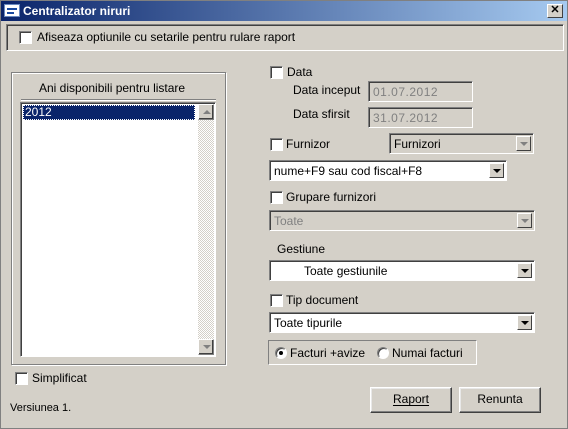 The width and height of the screenshot is (568, 429). I want to click on scroll-up-arrow-icon, so click(207, 112).